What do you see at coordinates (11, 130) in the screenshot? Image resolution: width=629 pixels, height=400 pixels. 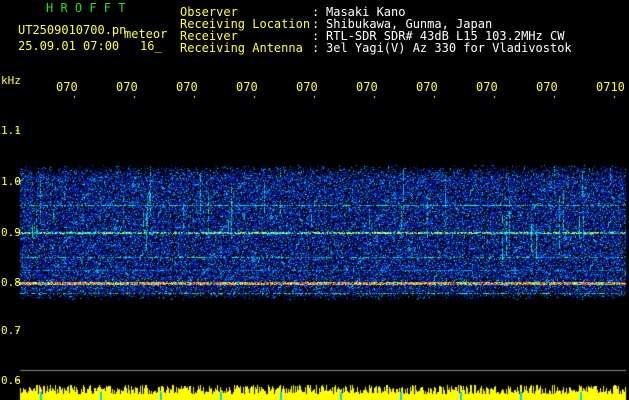 I see `y-tick-label: 1.1` at bounding box center [11, 130].